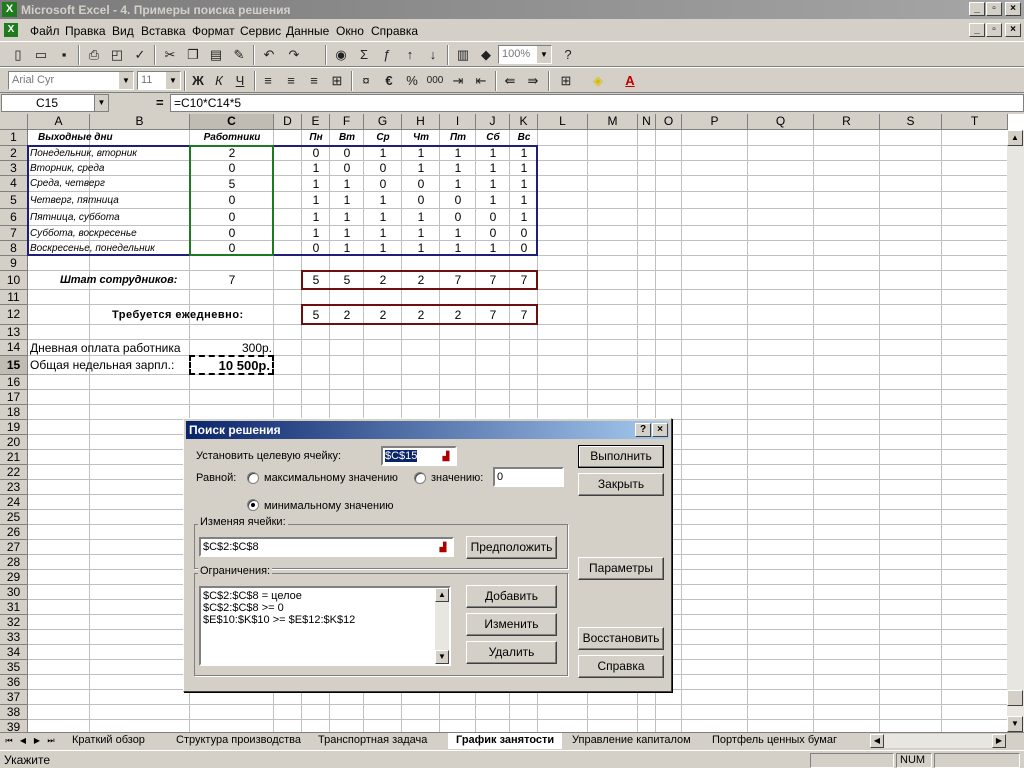 The image size is (1024, 768). I want to click on menu-insert: Вставка, so click(163, 31).